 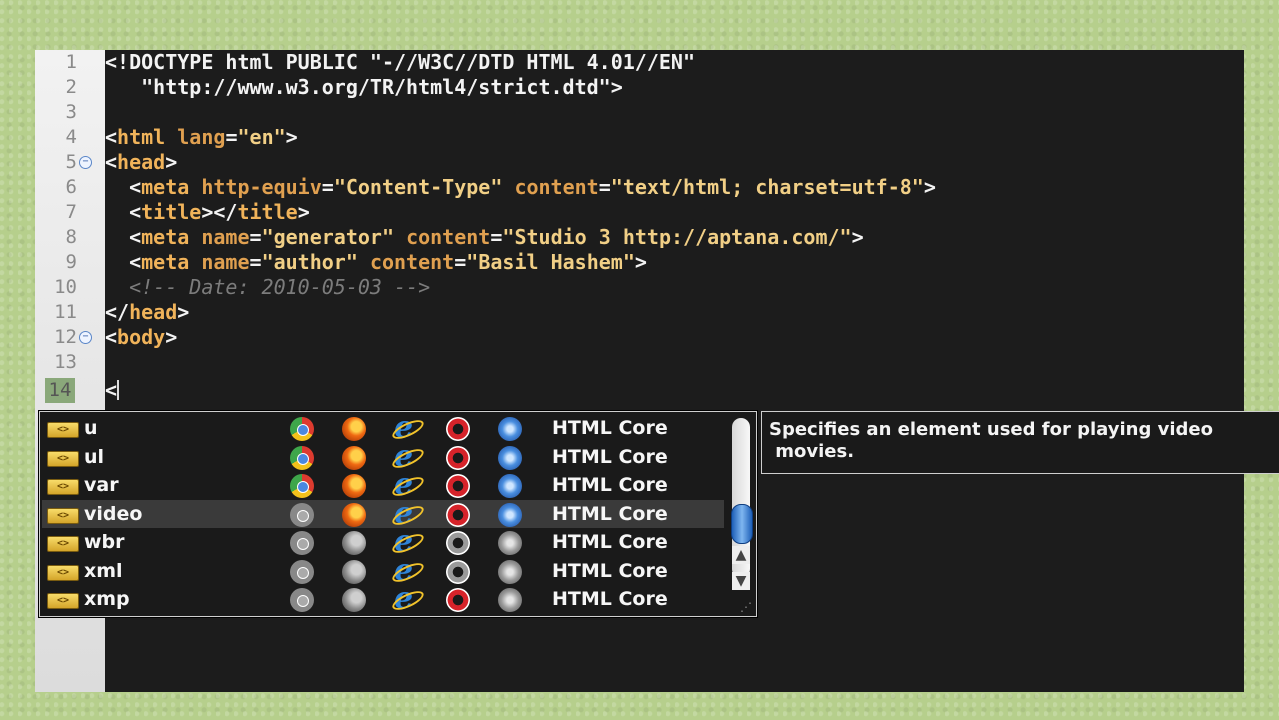 What do you see at coordinates (383, 428) in the screenshot?
I see `autocomplete-item-u: <> u e HTML Core` at bounding box center [383, 428].